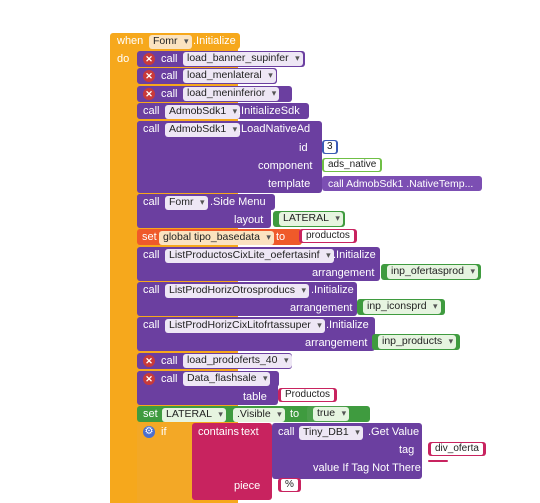 The height and width of the screenshot is (503, 540). I want to click on text-value: productos, so click(328, 236).